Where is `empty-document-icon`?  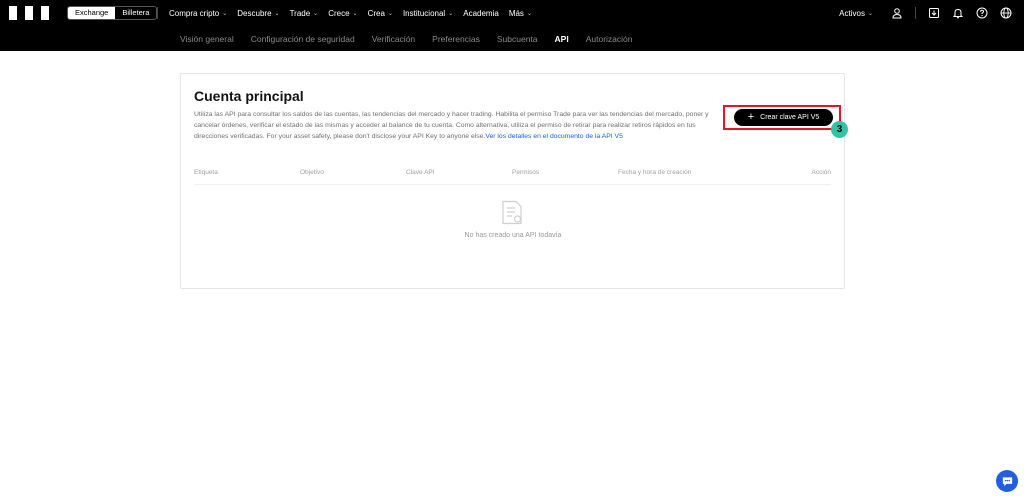
empty-document-icon is located at coordinates (512, 212).